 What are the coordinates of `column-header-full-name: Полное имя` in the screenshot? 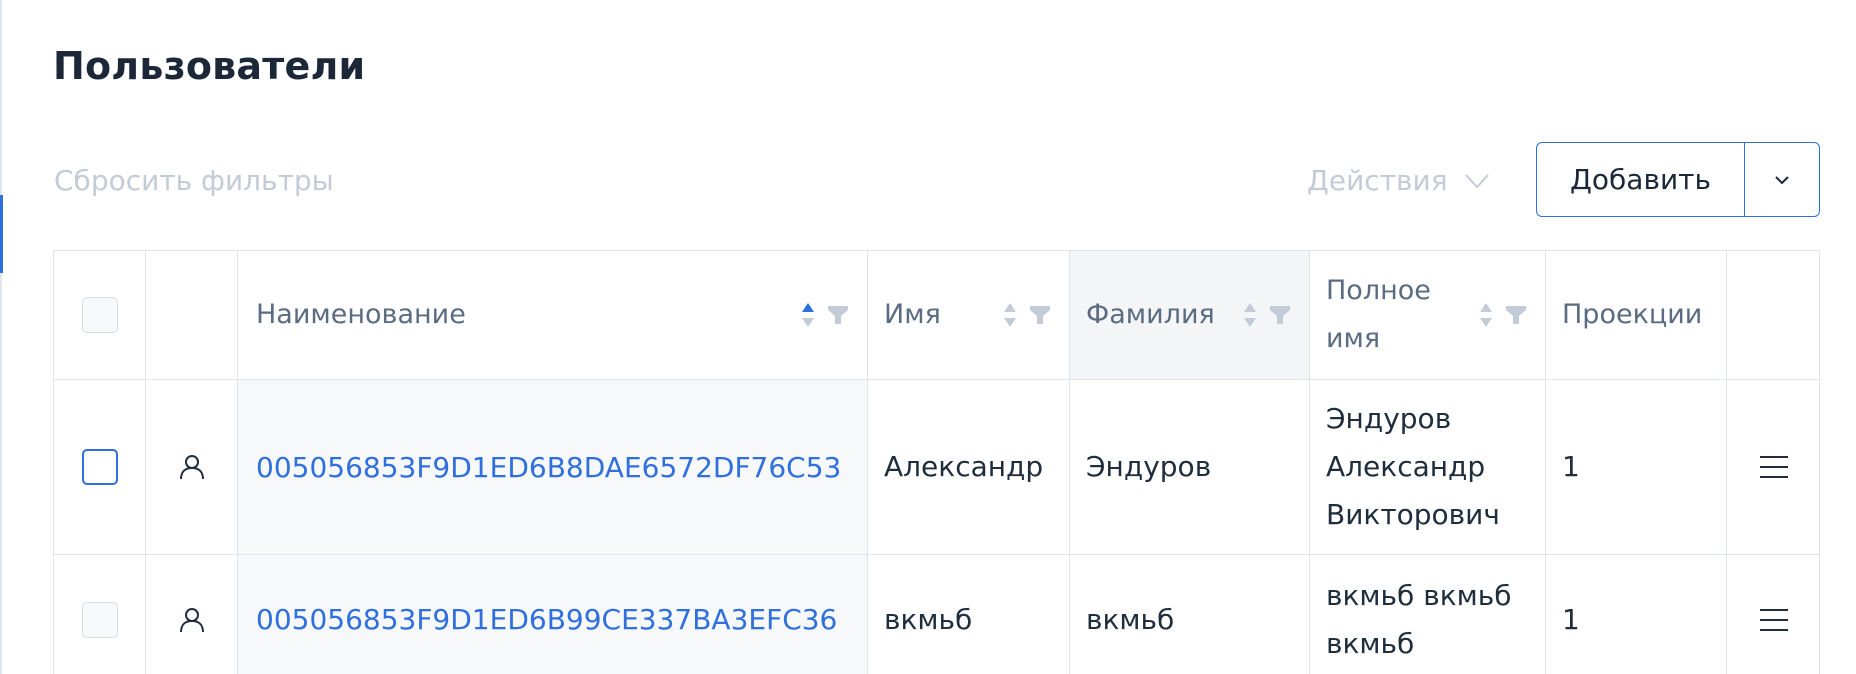 It's located at (1428, 315).